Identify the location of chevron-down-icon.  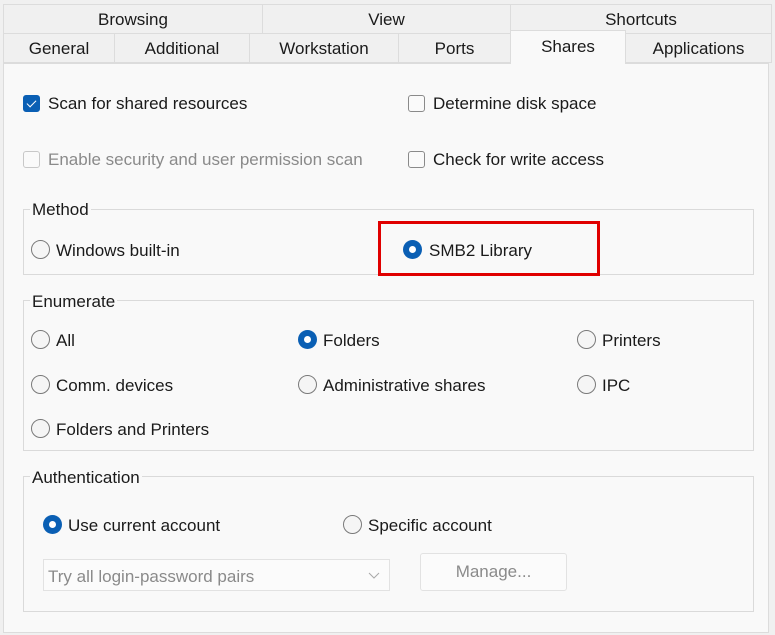
(374, 575).